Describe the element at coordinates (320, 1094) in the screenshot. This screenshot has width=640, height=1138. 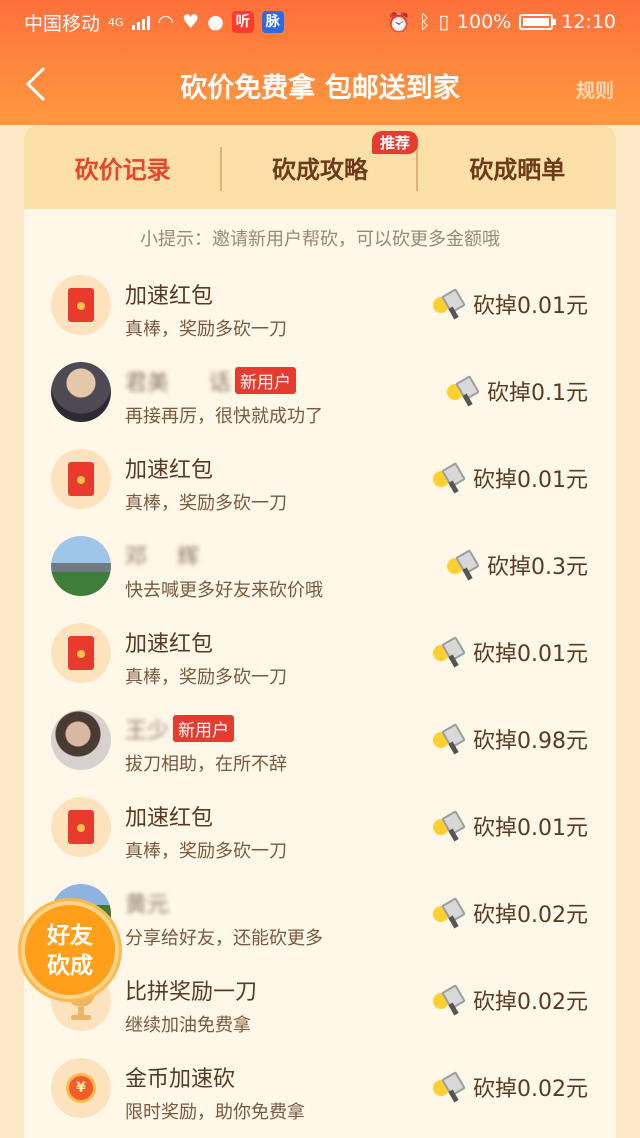
I see `list-item: ¥ 金币加速砍 限时奖励，助你免费拿 砍掉0.02元` at that location.